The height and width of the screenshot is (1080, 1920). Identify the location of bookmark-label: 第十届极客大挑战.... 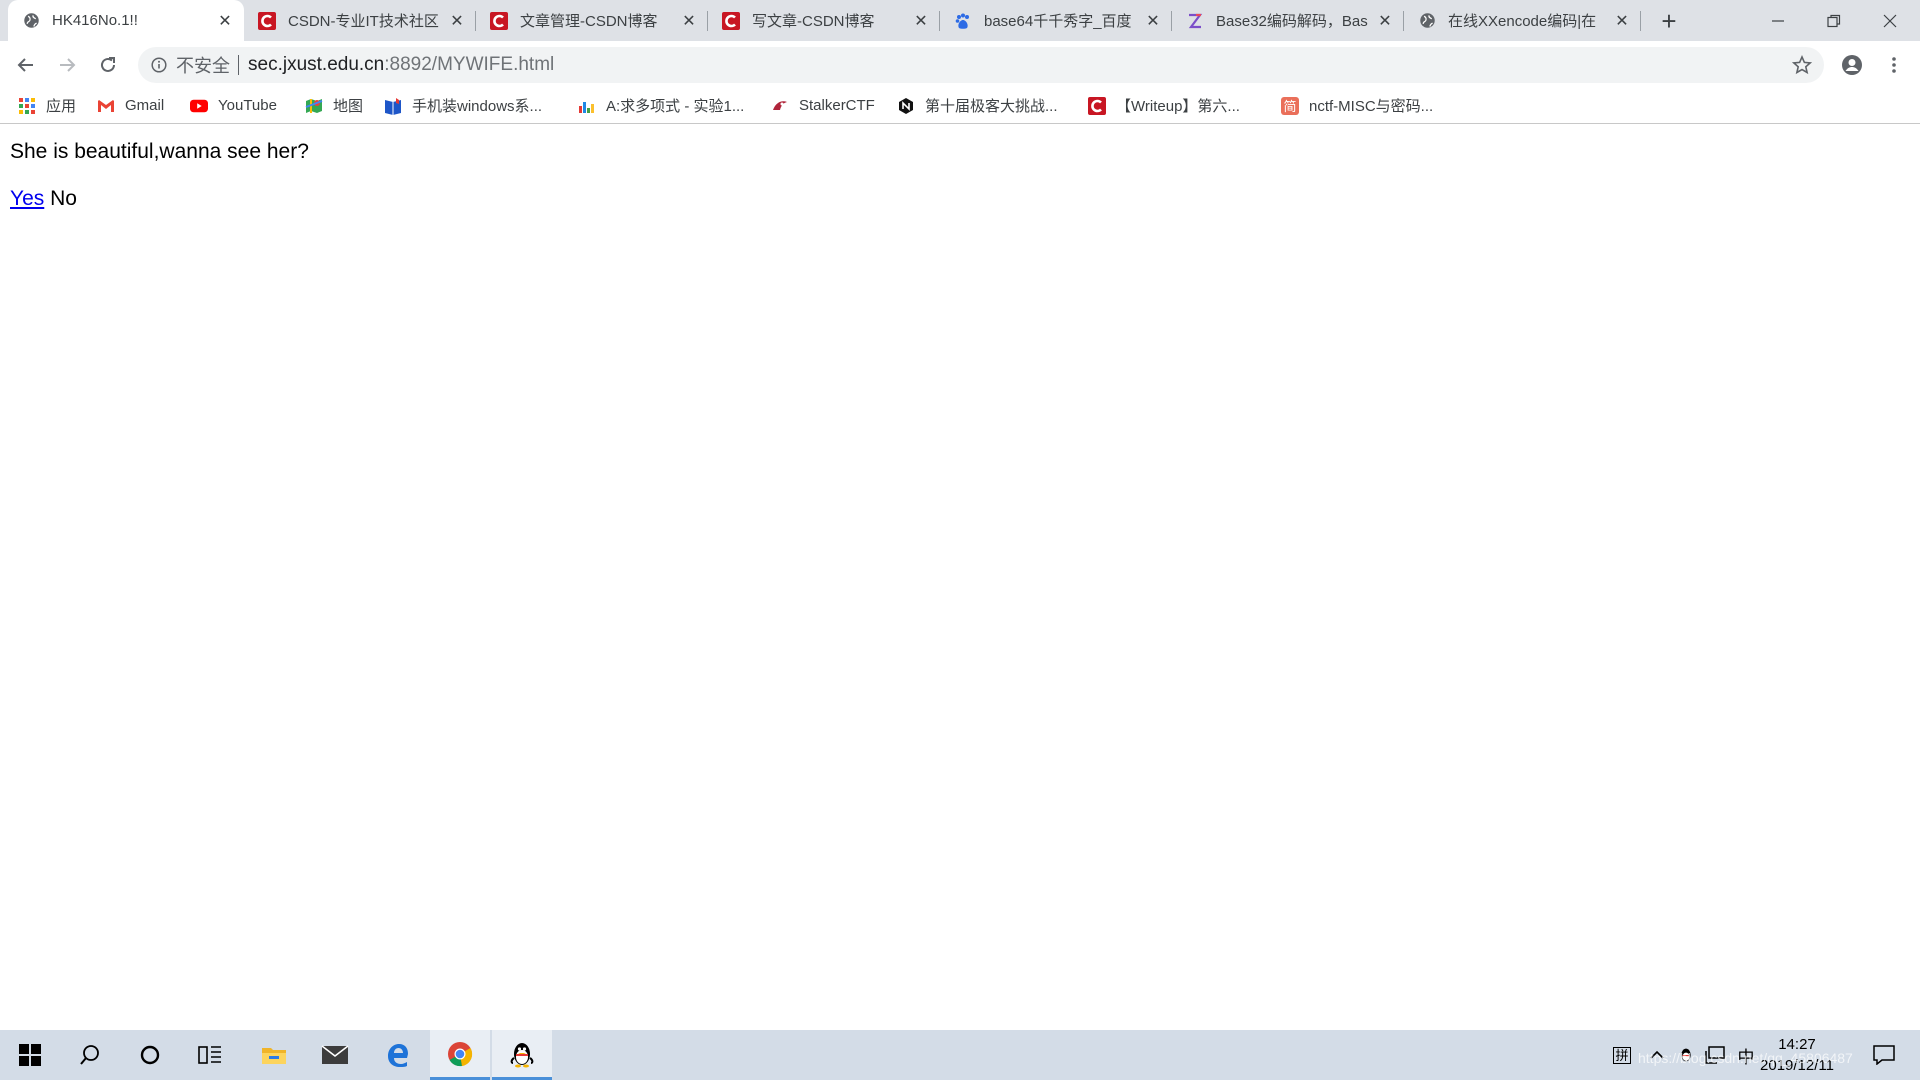
(991, 106).